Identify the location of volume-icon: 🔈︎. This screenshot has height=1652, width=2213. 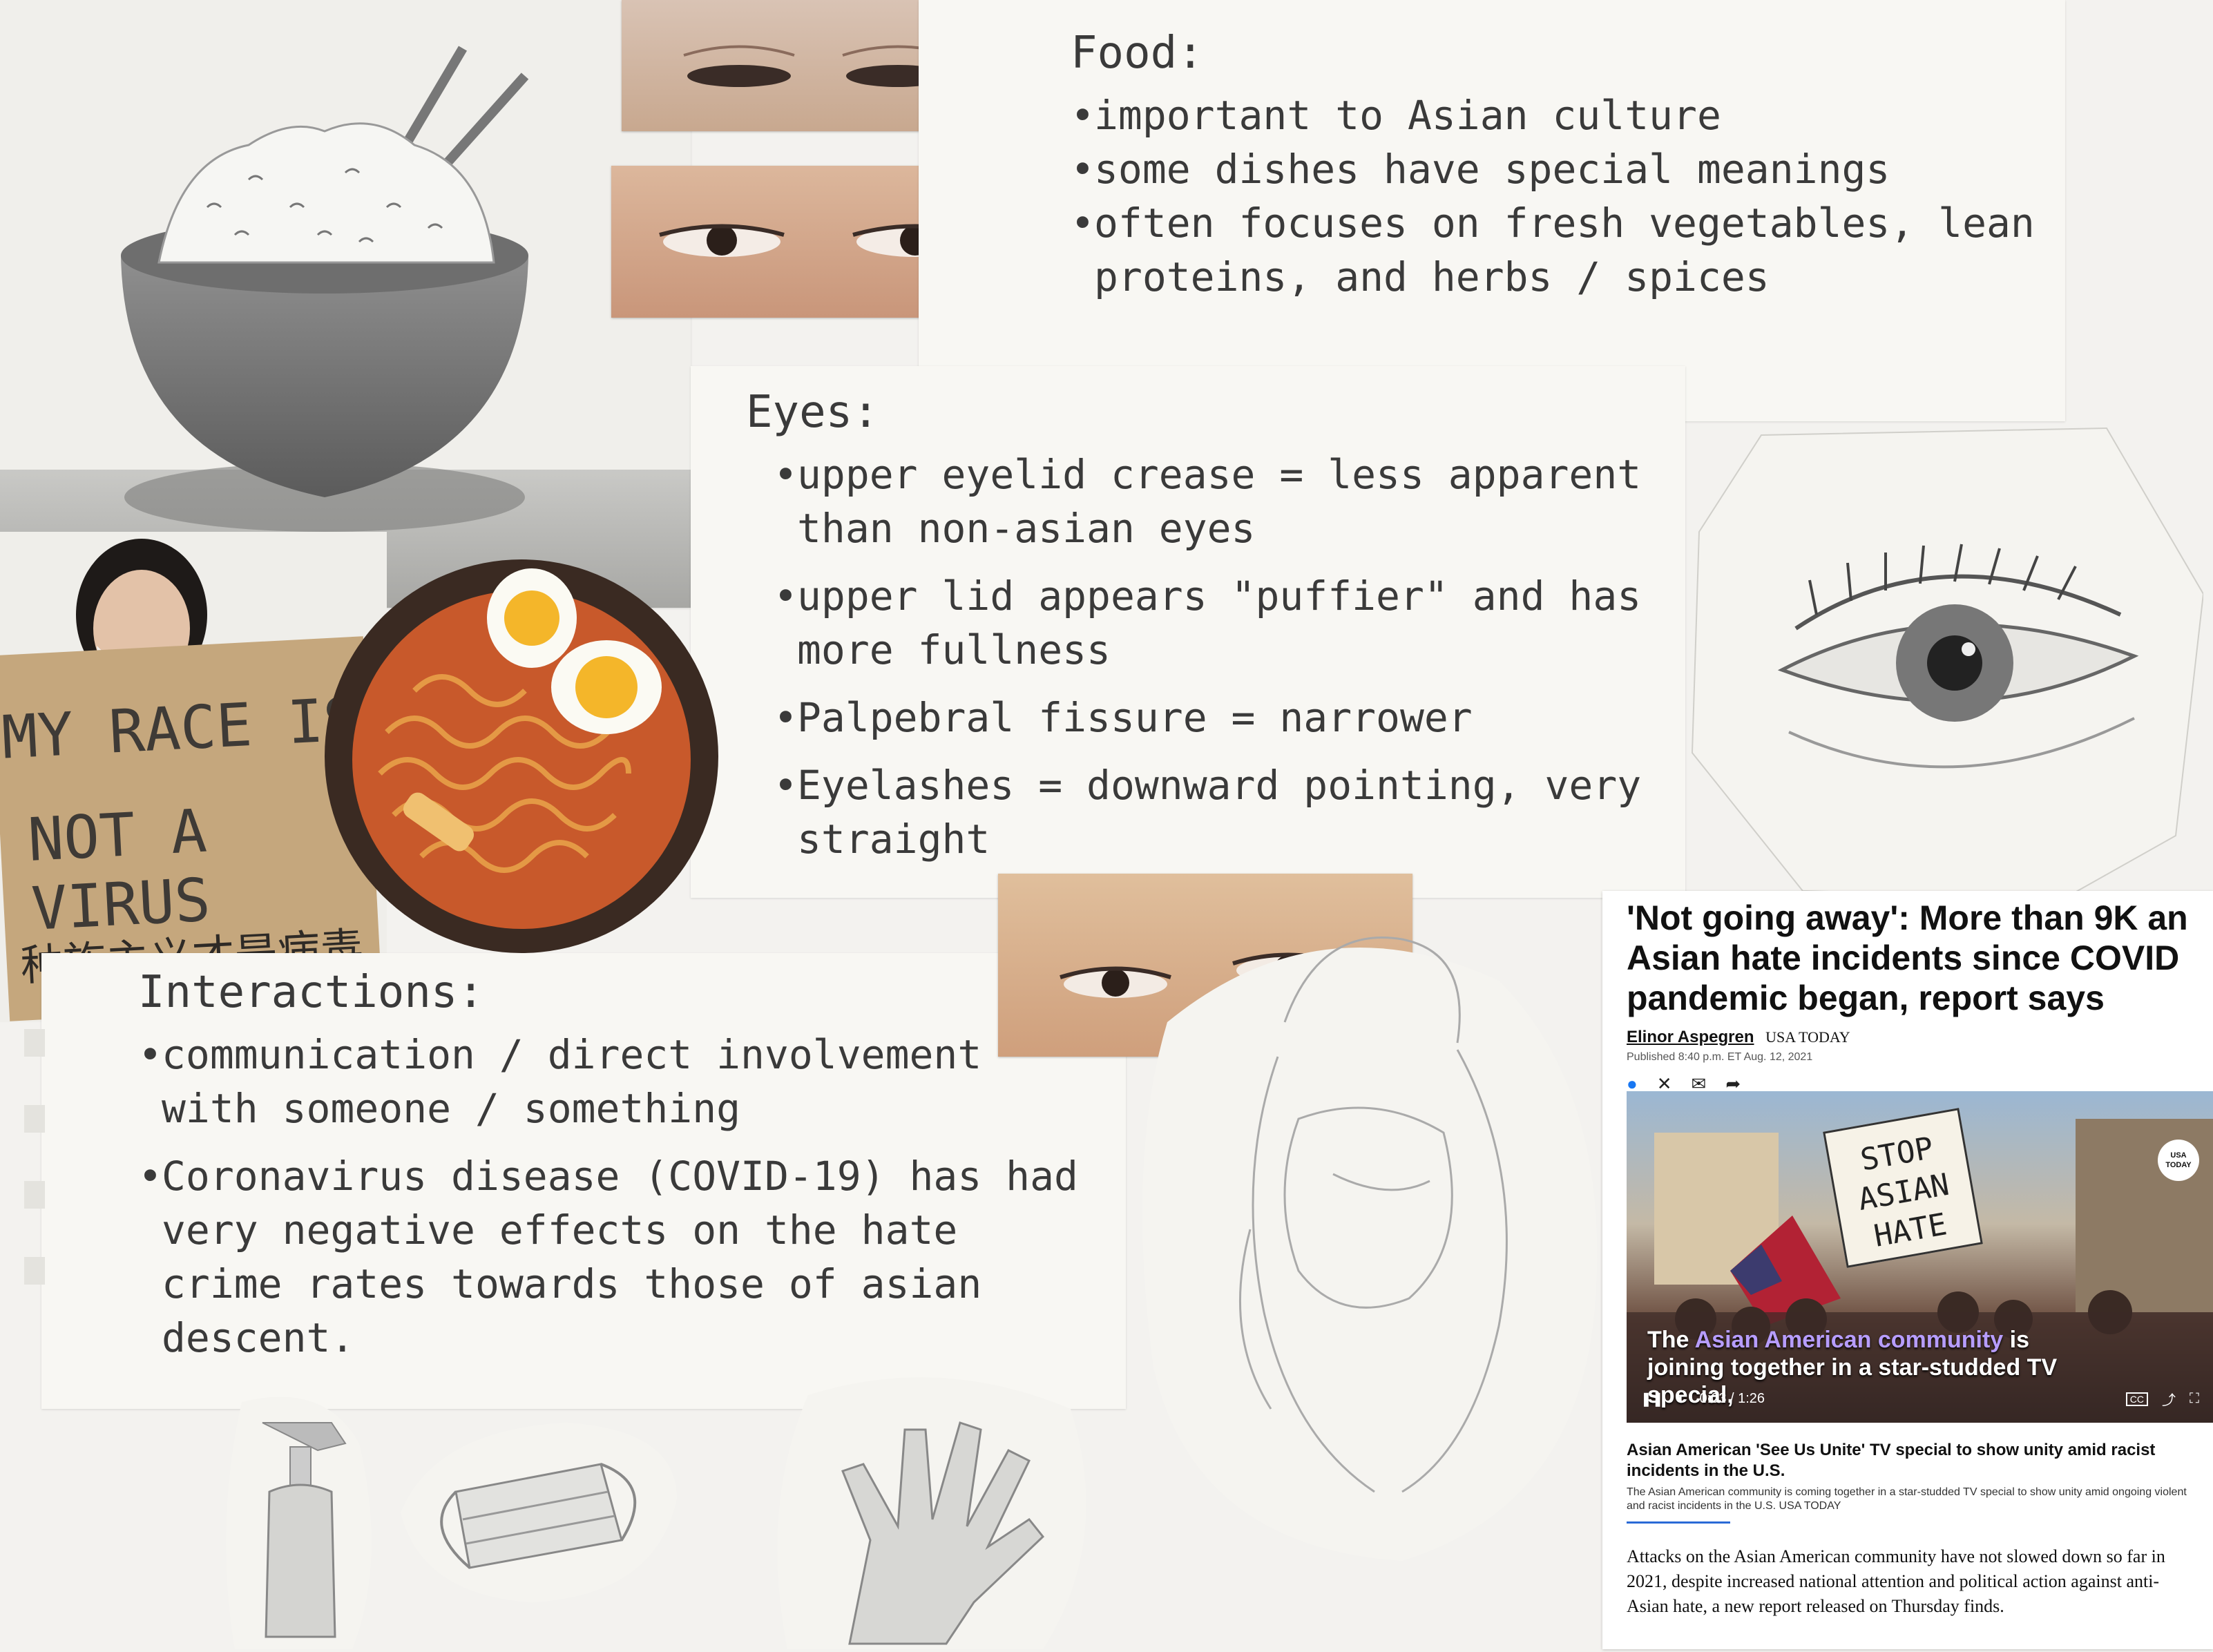
(1682, 1399).